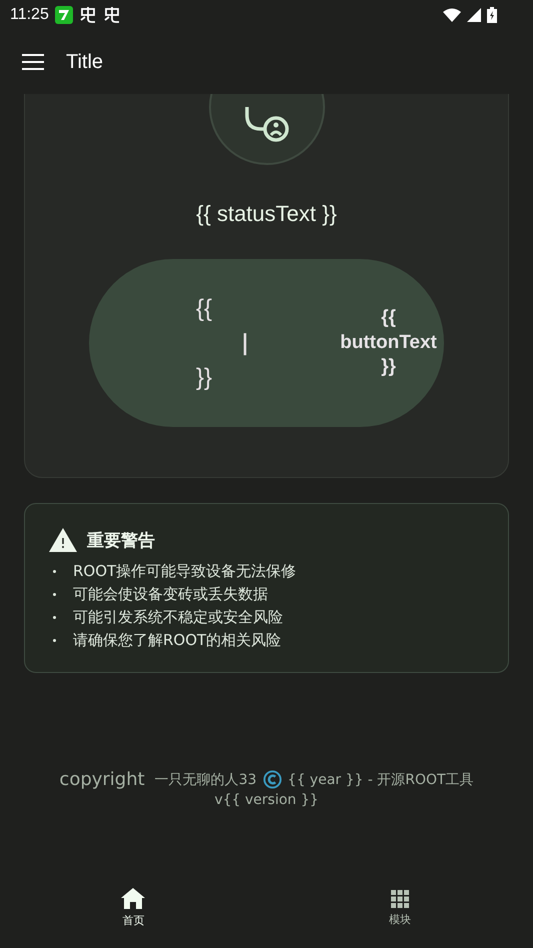 The width and height of the screenshot is (533, 948). Describe the element at coordinates (63, 15) in the screenshot. I see `app-notification-icon` at that location.